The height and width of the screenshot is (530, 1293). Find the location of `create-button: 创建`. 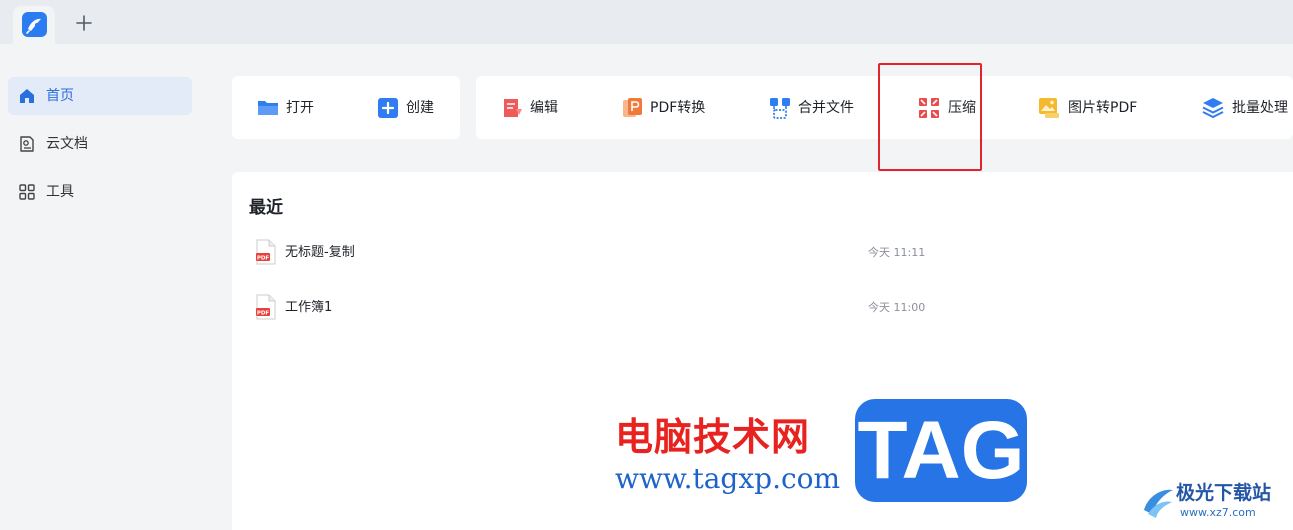

create-button: 创建 is located at coordinates (417, 107).